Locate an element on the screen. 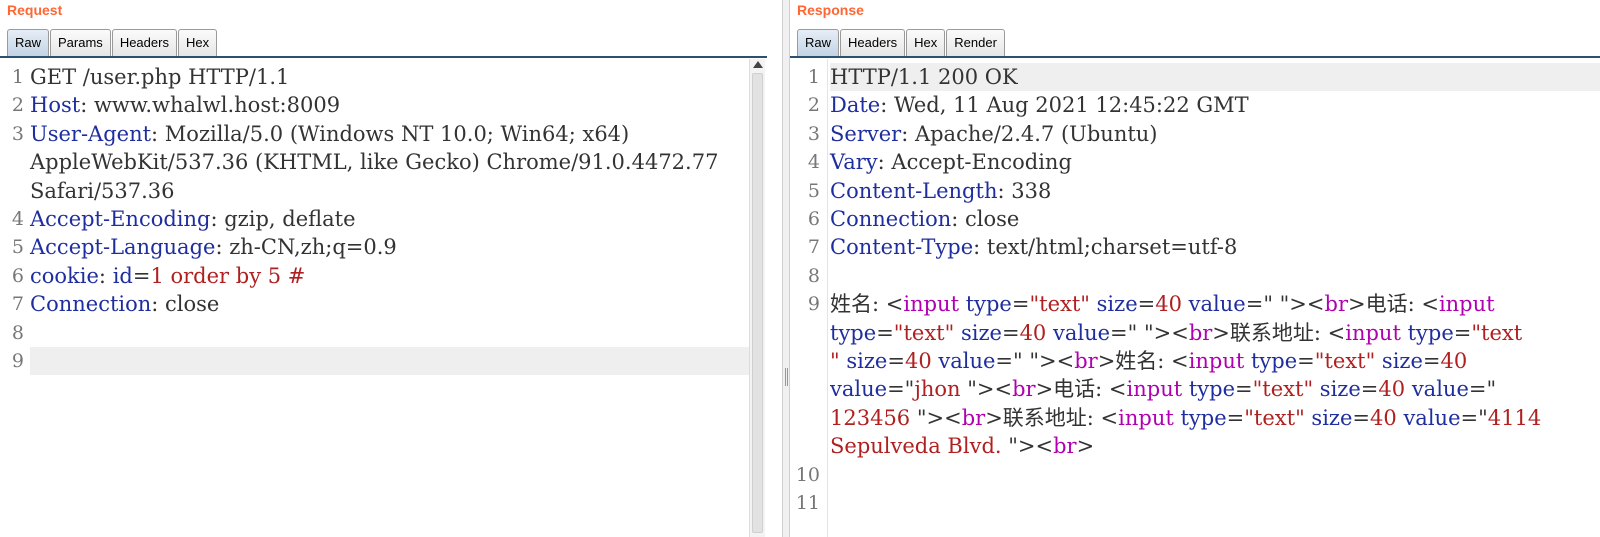 The image size is (1600, 537). request-tab-hex: Hex is located at coordinates (197, 42).